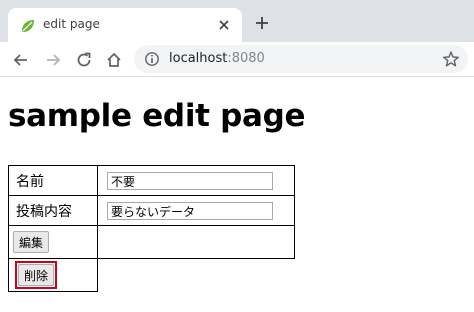 This screenshot has height=312, width=474. What do you see at coordinates (224, 25) in the screenshot?
I see `close-tab-icon` at bounding box center [224, 25].